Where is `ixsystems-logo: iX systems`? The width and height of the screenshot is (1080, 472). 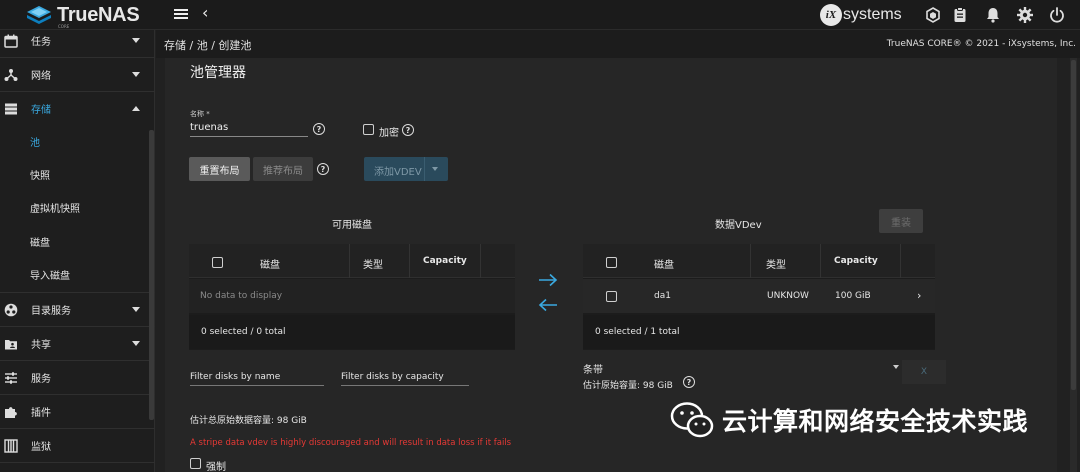
ixsystems-logo: iX systems is located at coordinates (861, 15).